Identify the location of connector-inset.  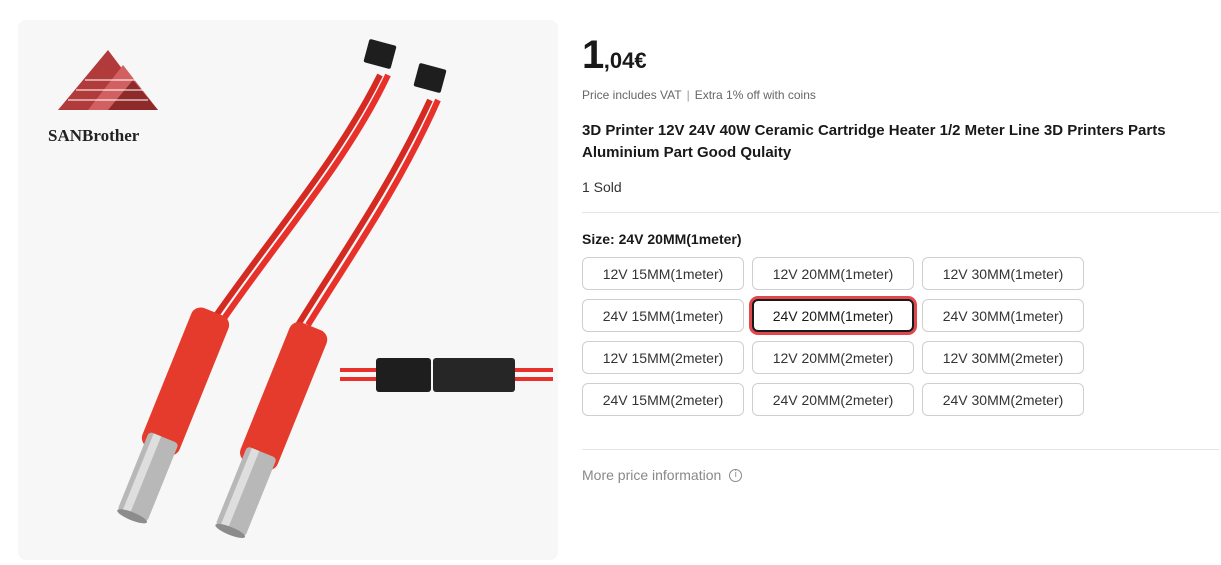
(446, 375).